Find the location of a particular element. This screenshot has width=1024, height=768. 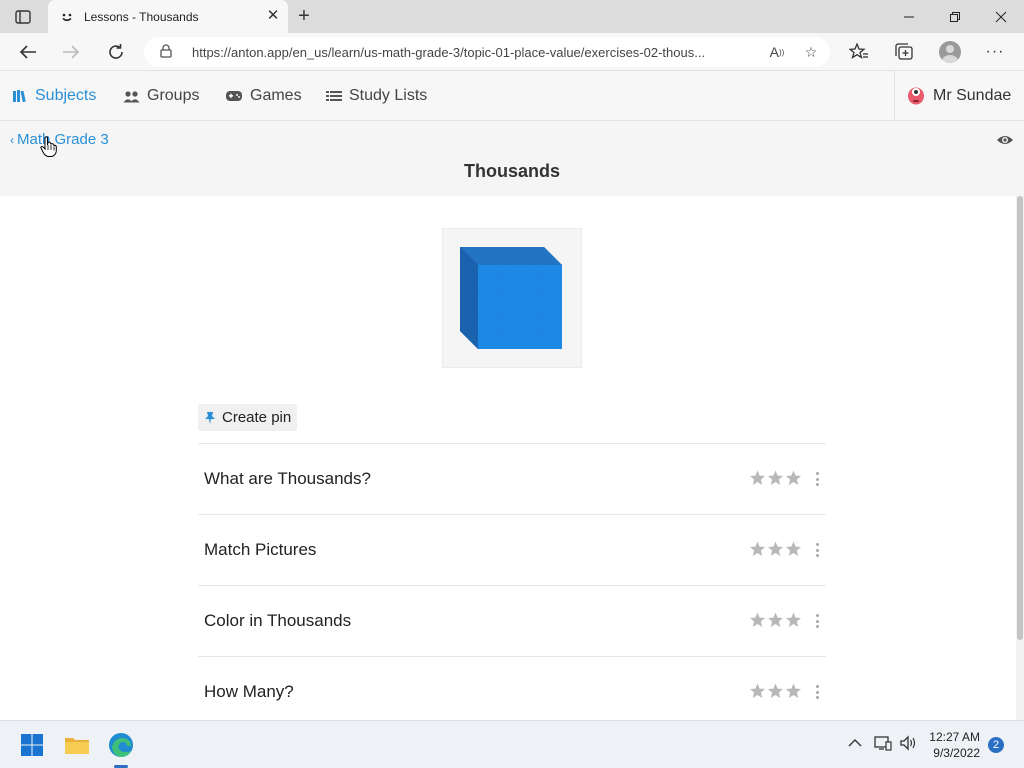

list-icon is located at coordinates (334, 96).